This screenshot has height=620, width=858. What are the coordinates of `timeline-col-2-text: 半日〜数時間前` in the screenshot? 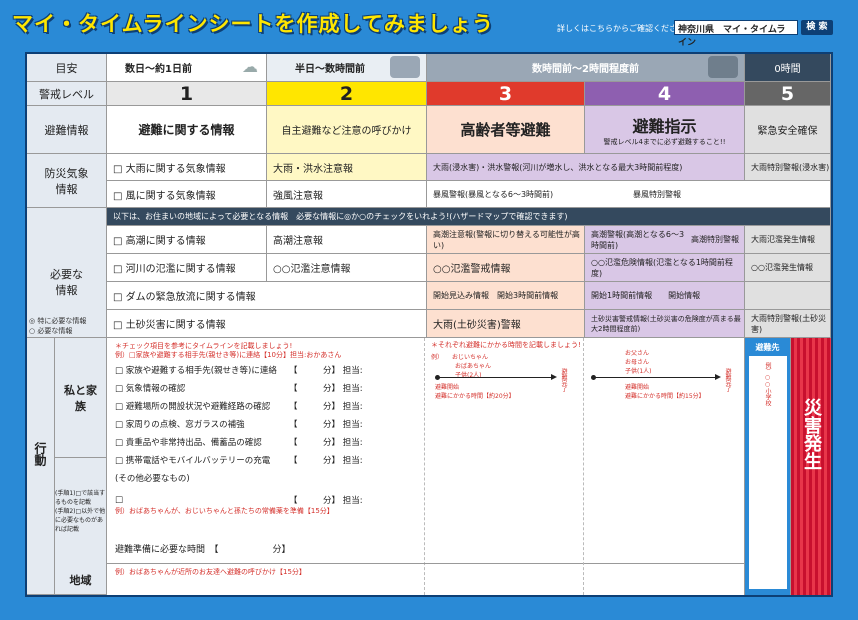 It's located at (330, 69).